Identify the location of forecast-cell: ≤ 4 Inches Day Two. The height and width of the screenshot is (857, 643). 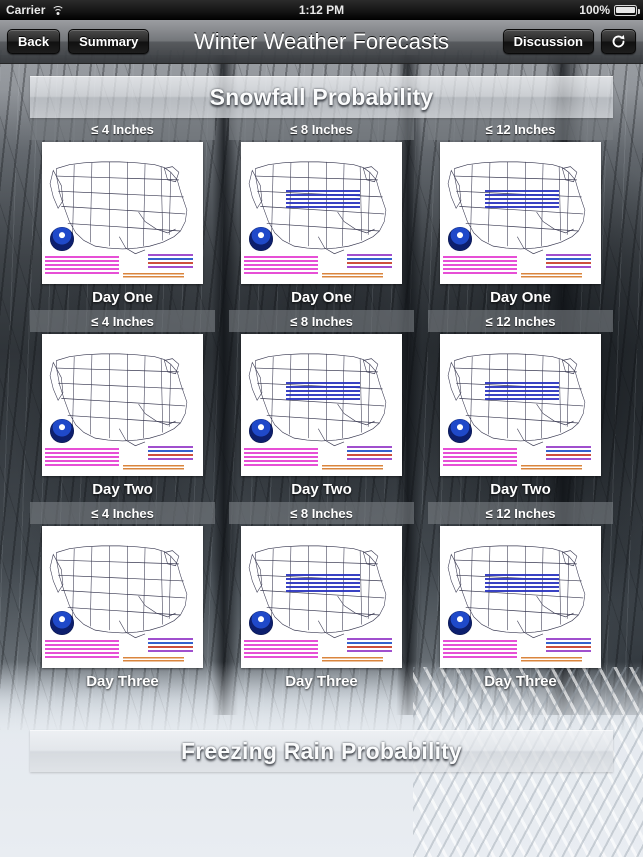
(122, 406).